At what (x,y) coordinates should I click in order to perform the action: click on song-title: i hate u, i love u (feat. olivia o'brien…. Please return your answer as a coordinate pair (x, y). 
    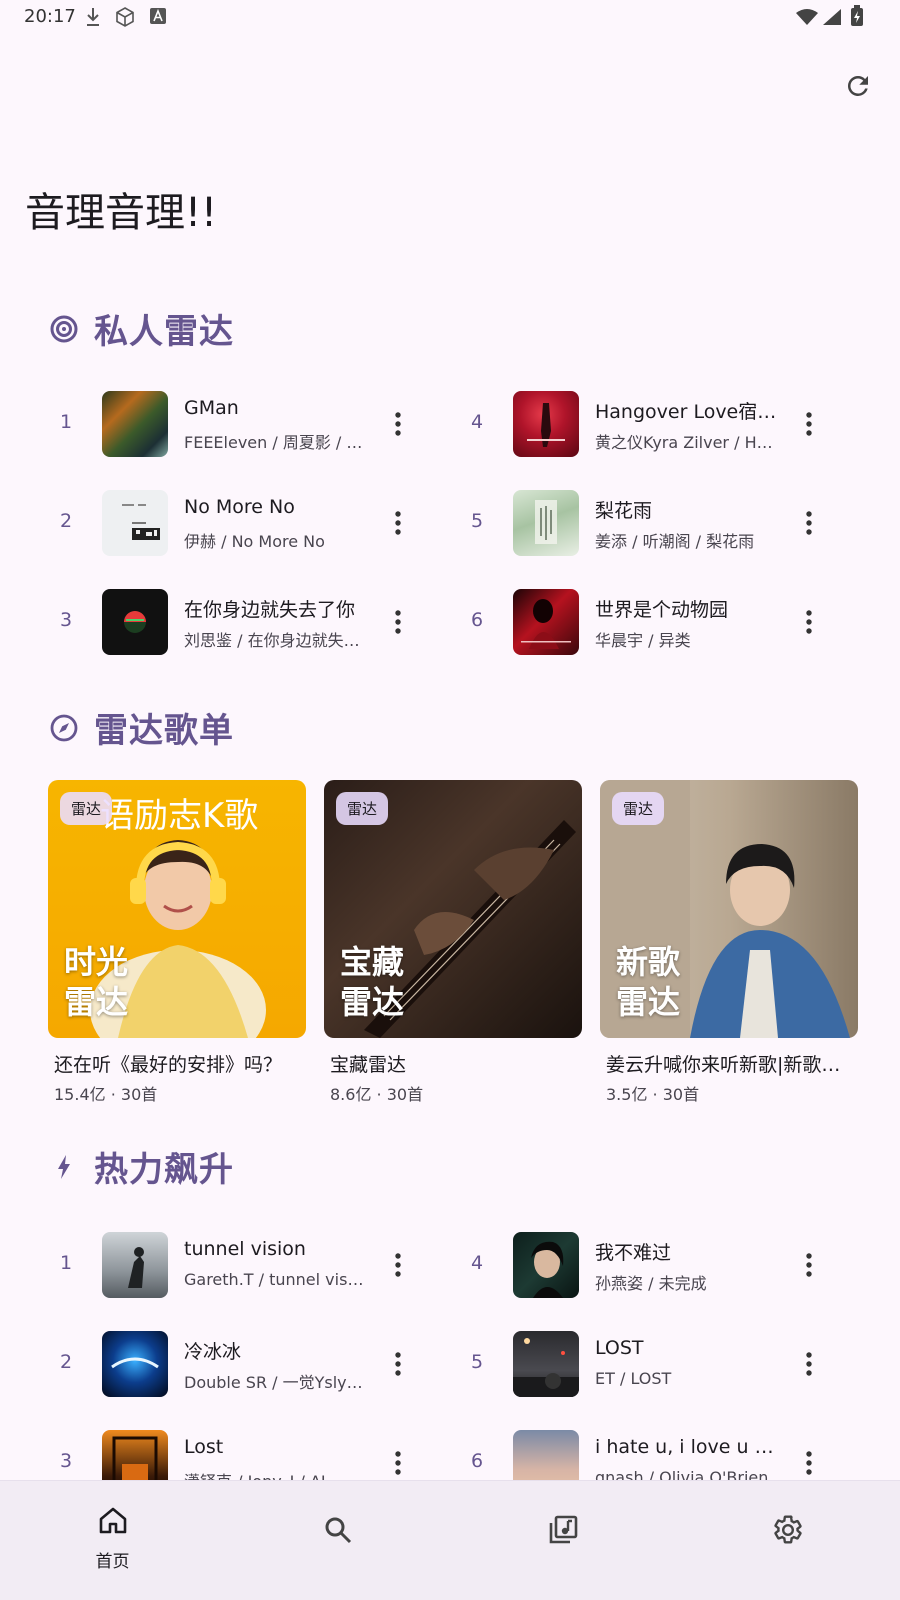
    Looking at the image, I should click on (686, 1447).